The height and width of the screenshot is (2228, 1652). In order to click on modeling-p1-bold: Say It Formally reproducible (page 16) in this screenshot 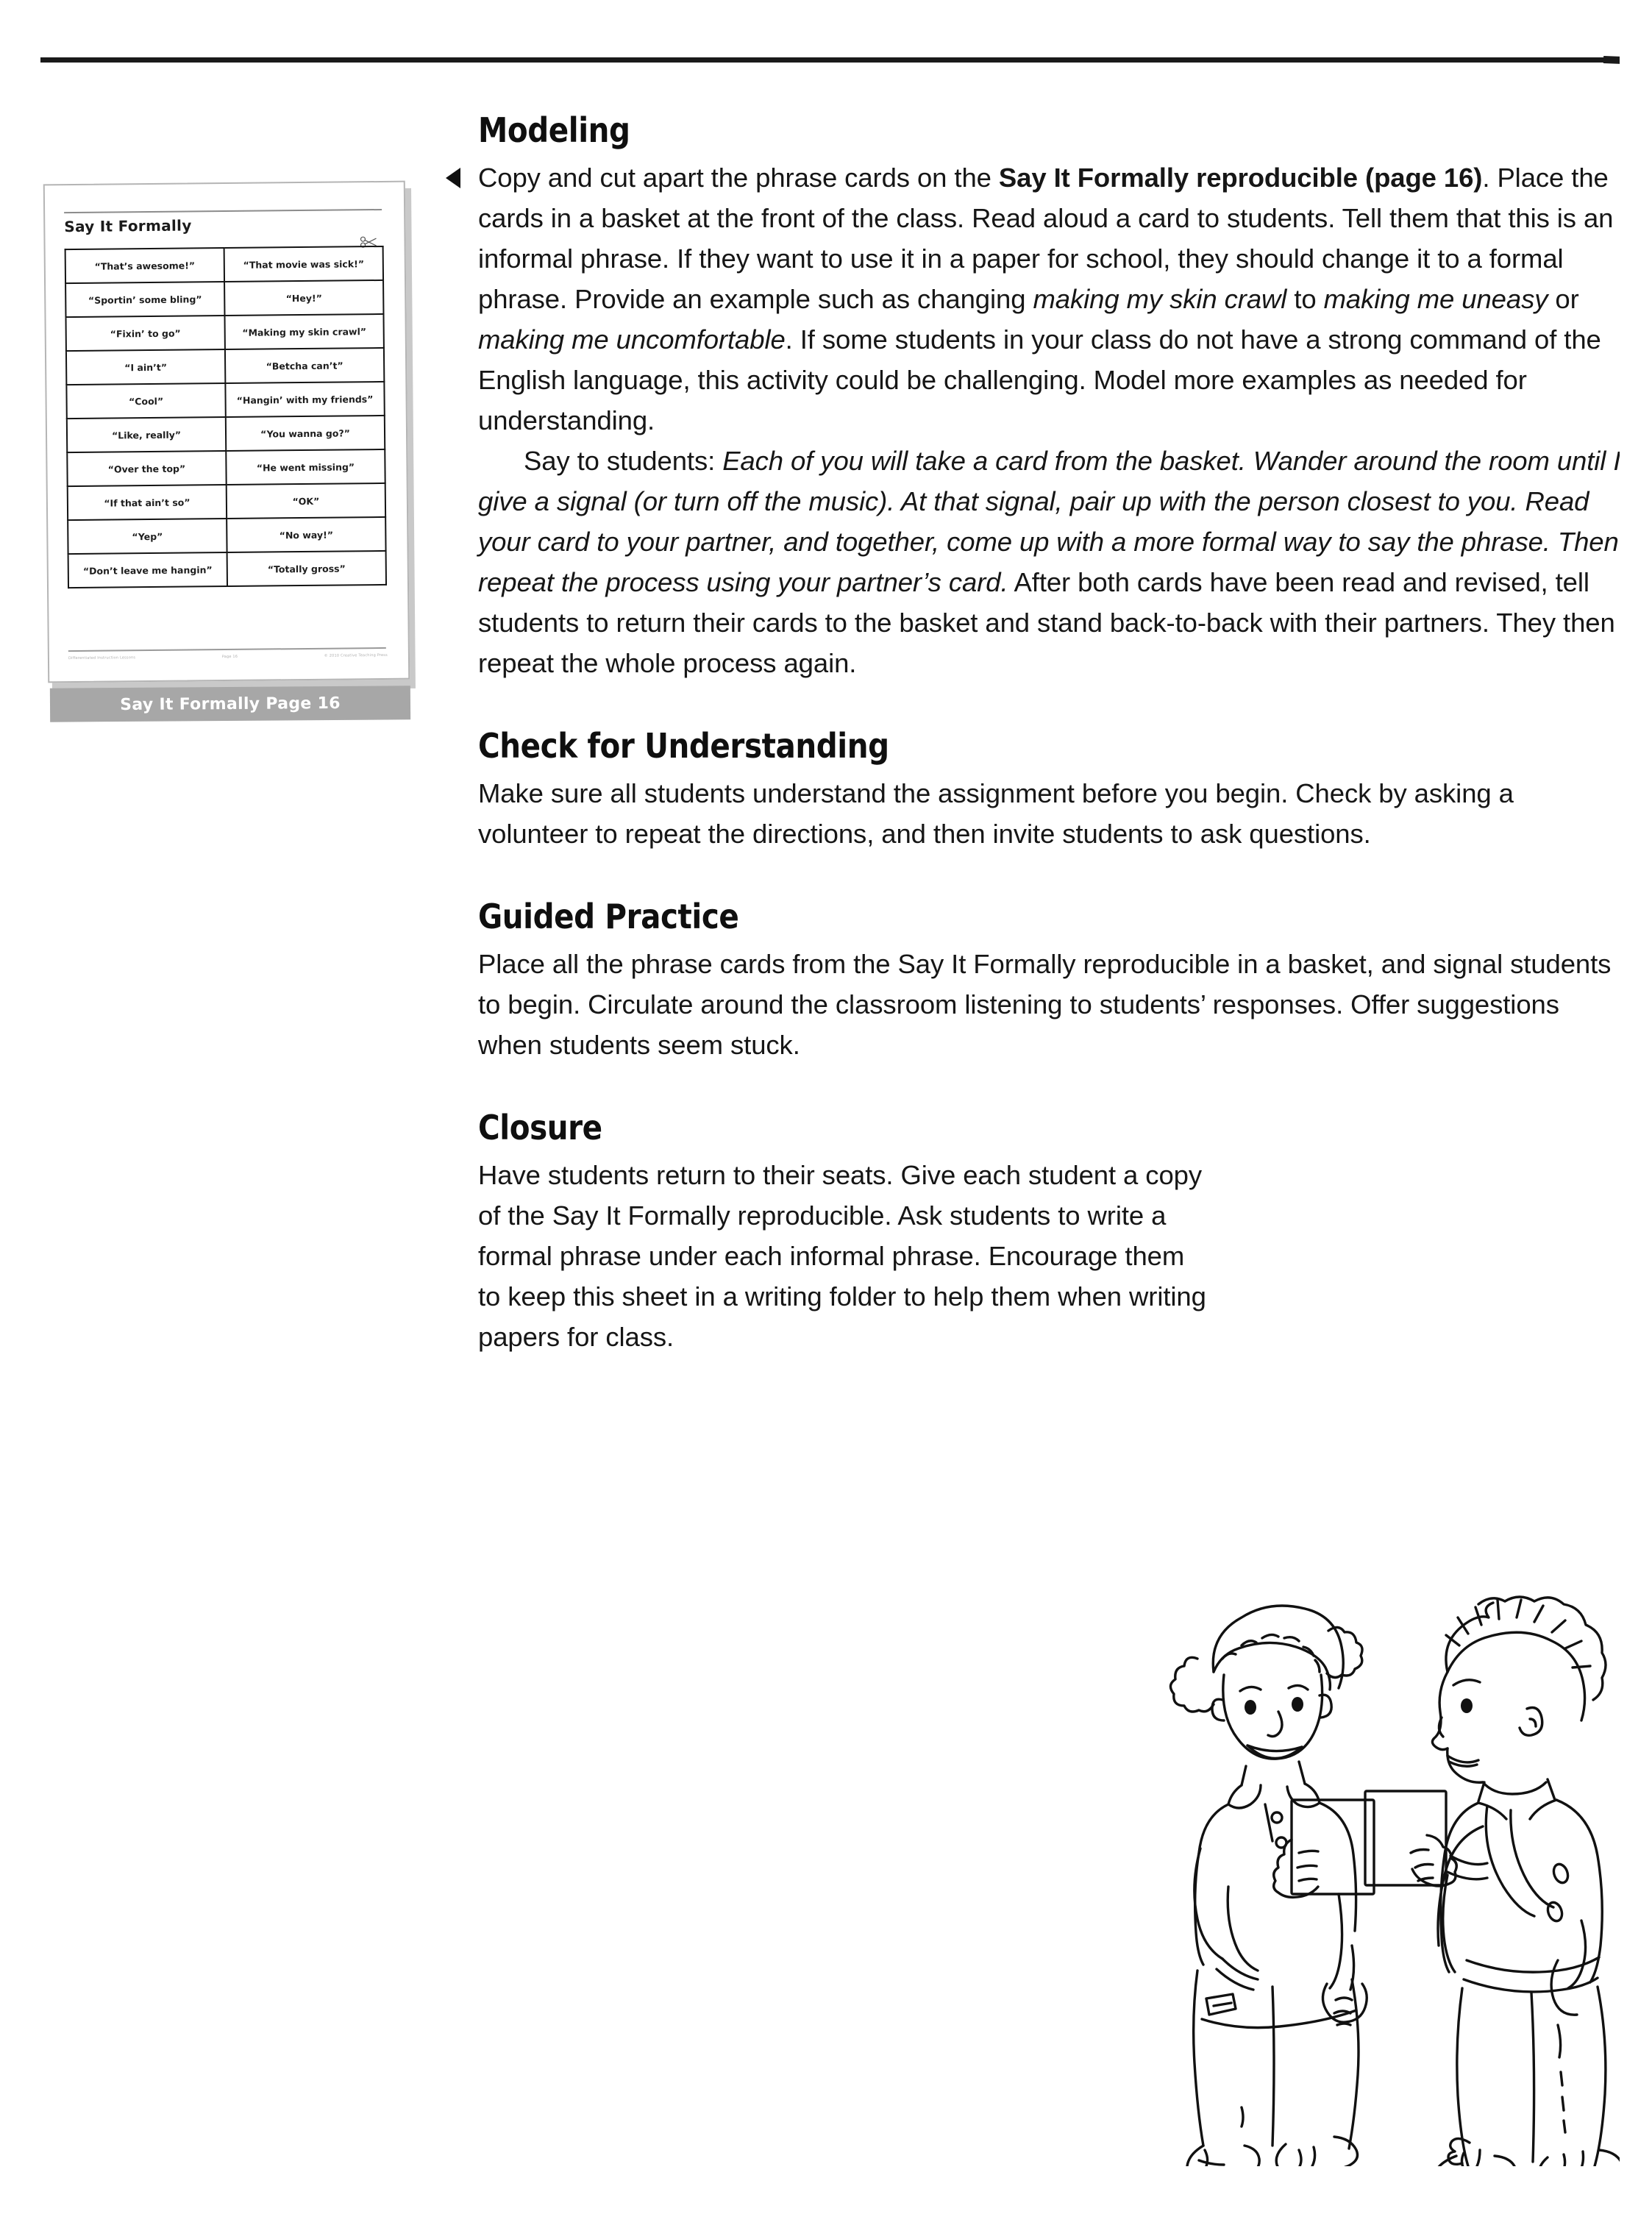, I will do `click(1241, 178)`.